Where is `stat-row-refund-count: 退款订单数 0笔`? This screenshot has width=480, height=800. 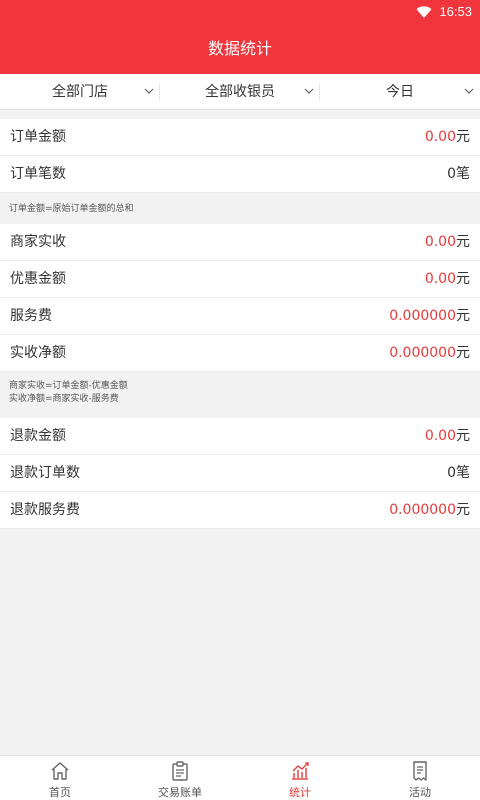
stat-row-refund-count: 退款订单数 0笔 is located at coordinates (240, 473).